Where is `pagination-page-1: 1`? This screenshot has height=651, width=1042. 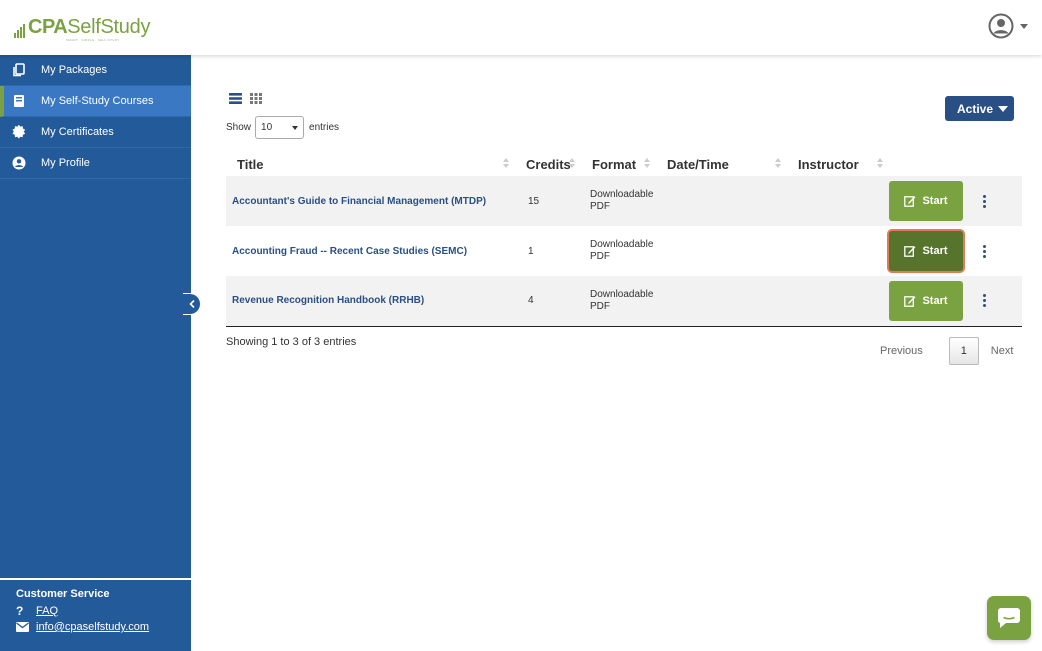 pagination-page-1: 1 is located at coordinates (963, 351).